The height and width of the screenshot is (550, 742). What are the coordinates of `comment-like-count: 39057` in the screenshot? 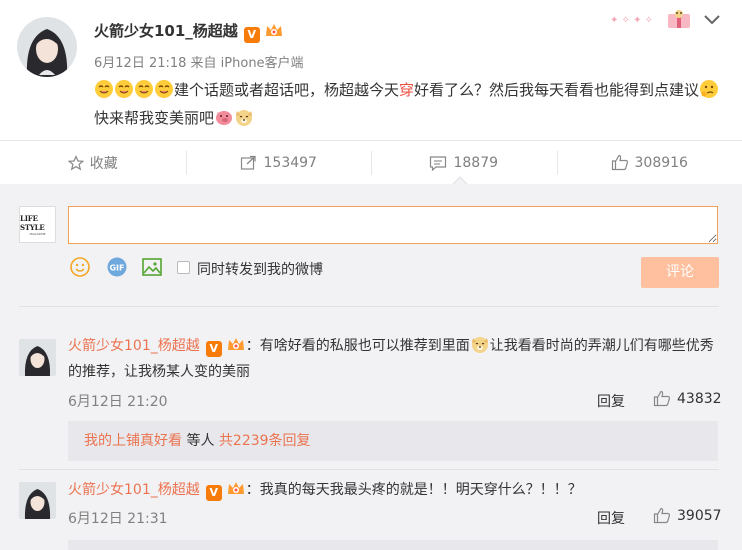 It's located at (699, 515).